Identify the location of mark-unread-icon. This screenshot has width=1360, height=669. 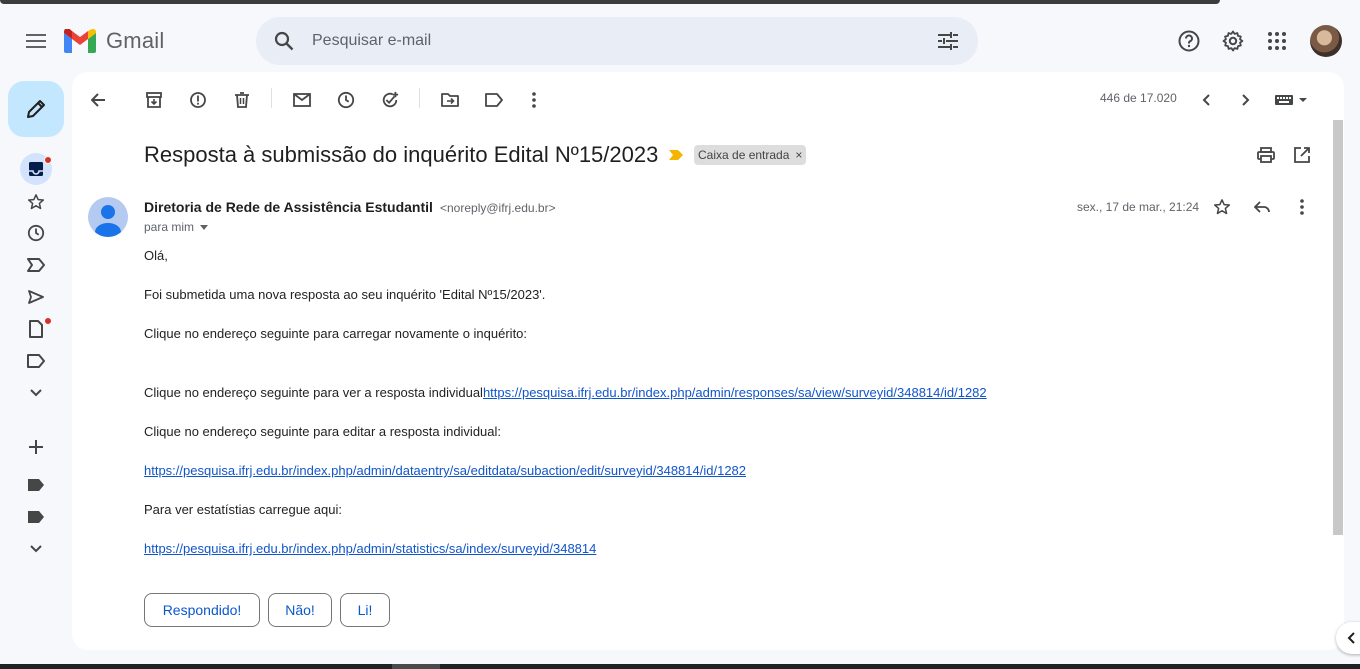
(302, 100).